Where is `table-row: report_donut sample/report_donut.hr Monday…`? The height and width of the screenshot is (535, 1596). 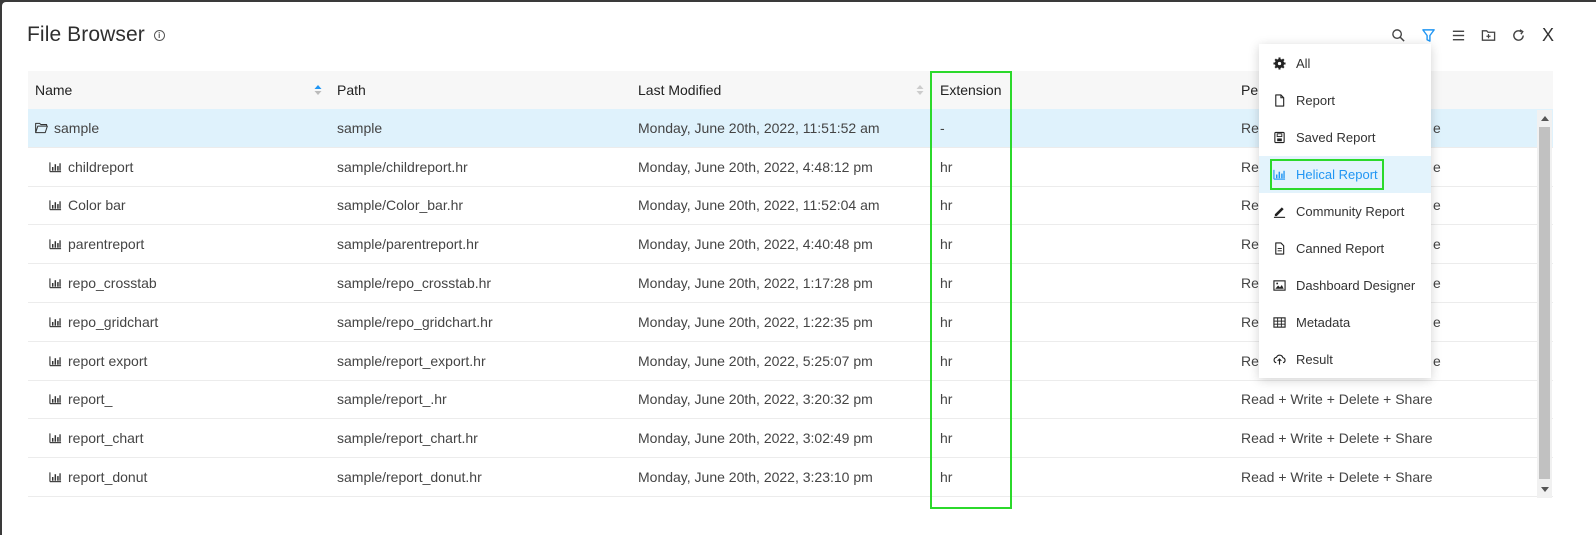 table-row: report_donut sample/report_donut.hr Monday… is located at coordinates (790, 477).